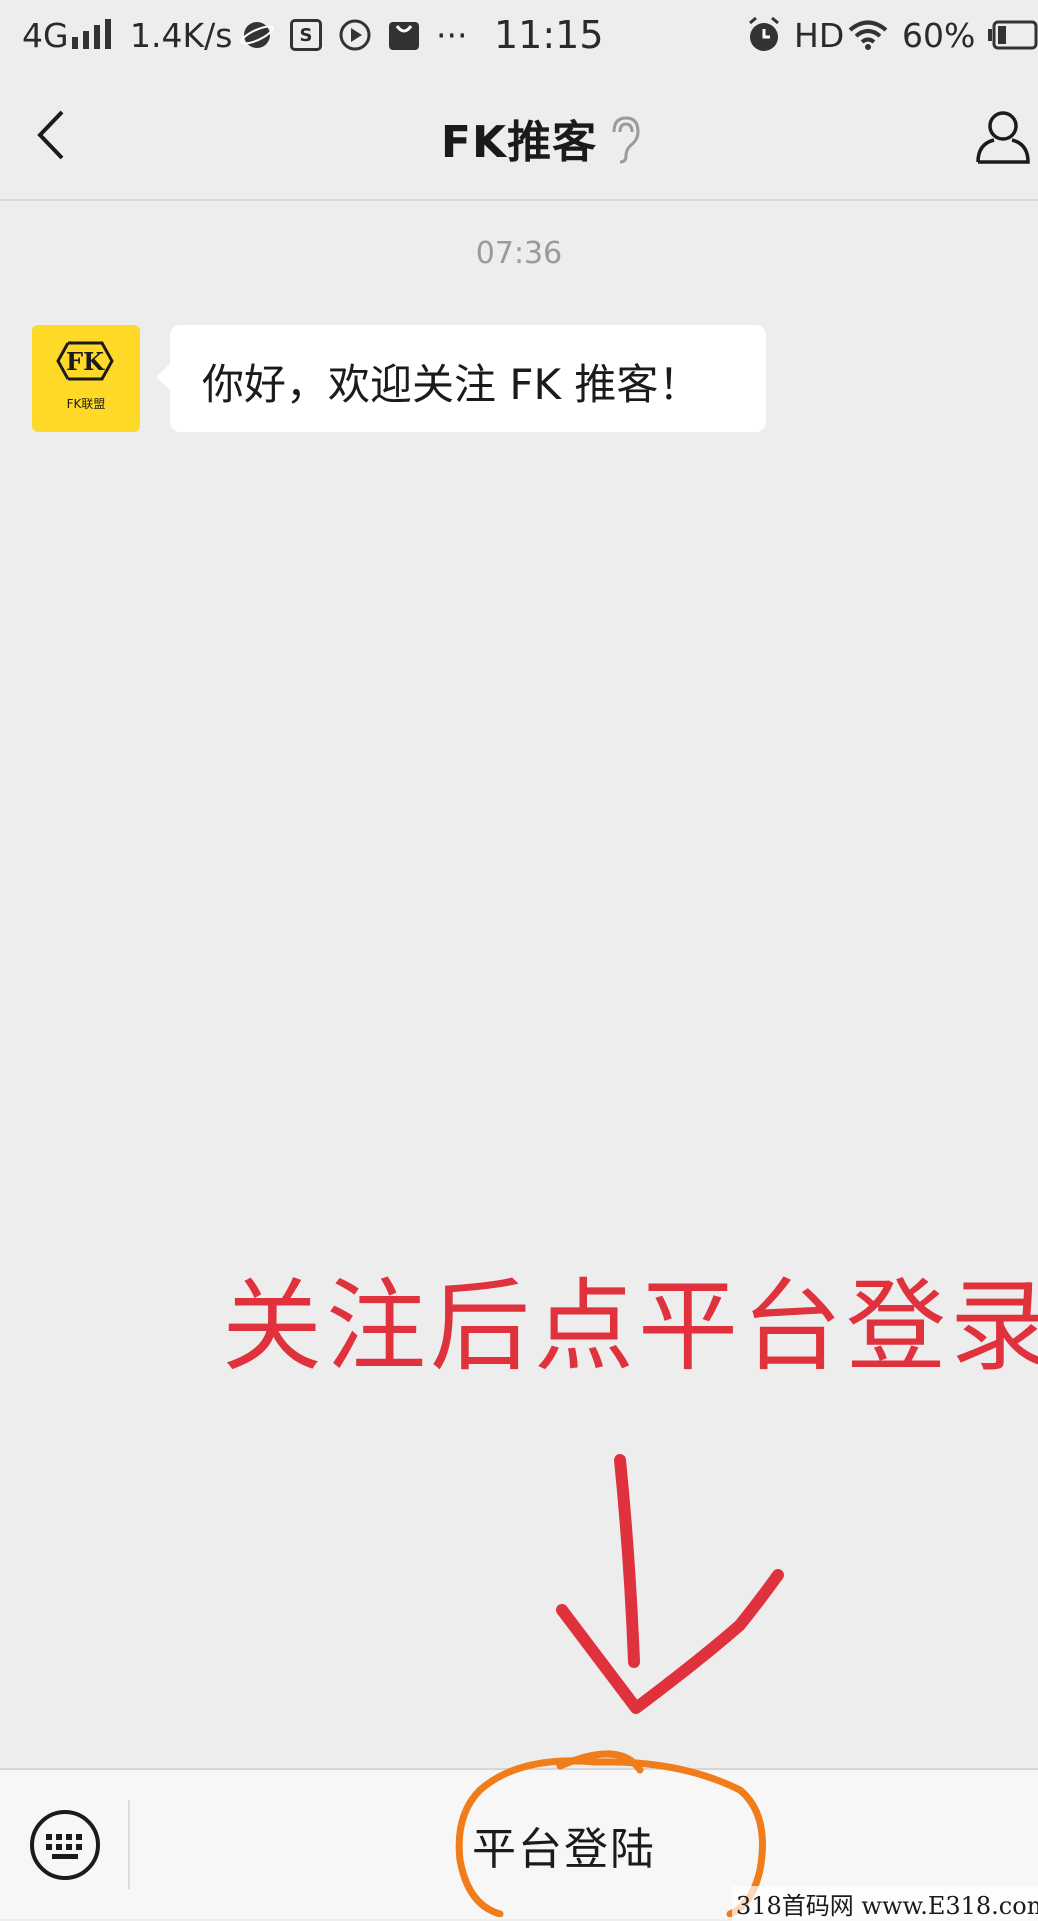  I want to click on keyboard-toggle-button, so click(65, 1845).